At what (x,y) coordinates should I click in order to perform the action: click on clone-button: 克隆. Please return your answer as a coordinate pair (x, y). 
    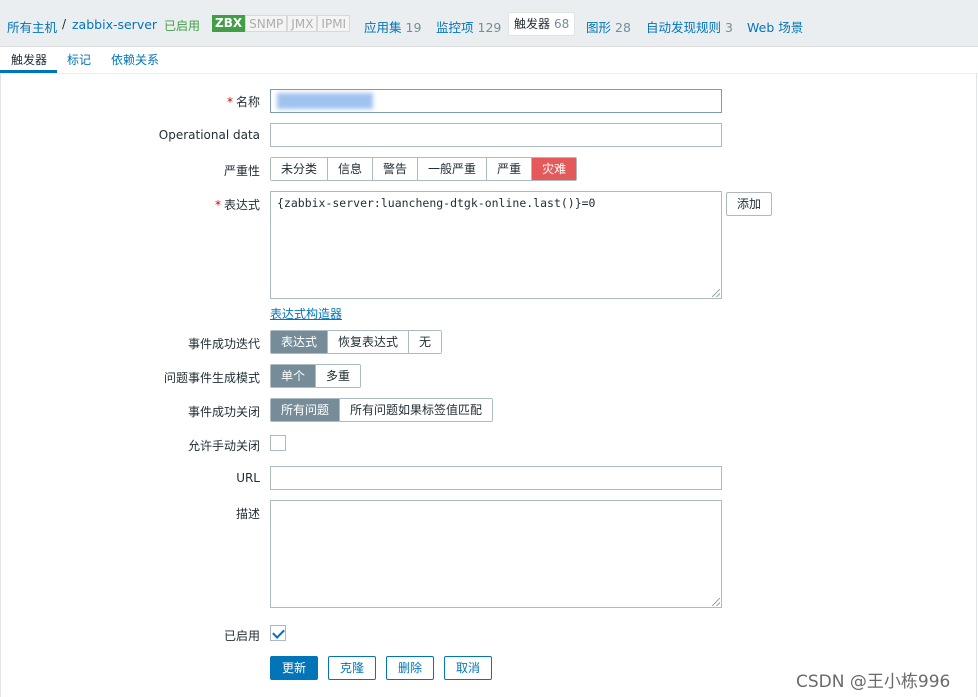
    Looking at the image, I should click on (352, 668).